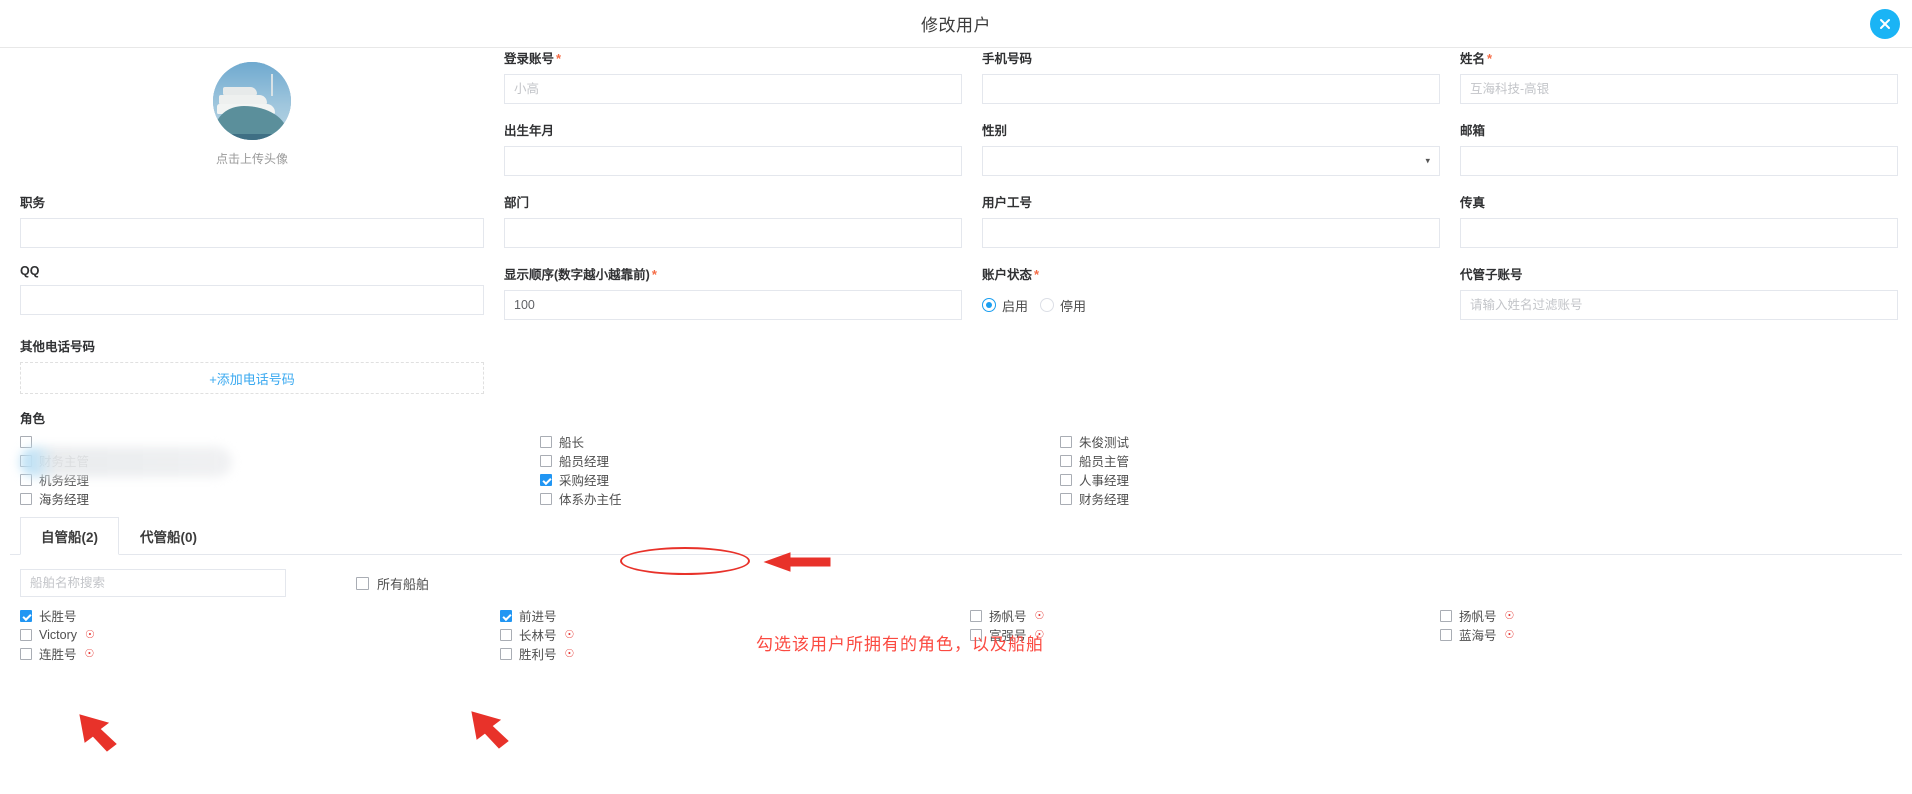 The height and width of the screenshot is (794, 1912). I want to click on ship-label: 胜利号, so click(538, 655).